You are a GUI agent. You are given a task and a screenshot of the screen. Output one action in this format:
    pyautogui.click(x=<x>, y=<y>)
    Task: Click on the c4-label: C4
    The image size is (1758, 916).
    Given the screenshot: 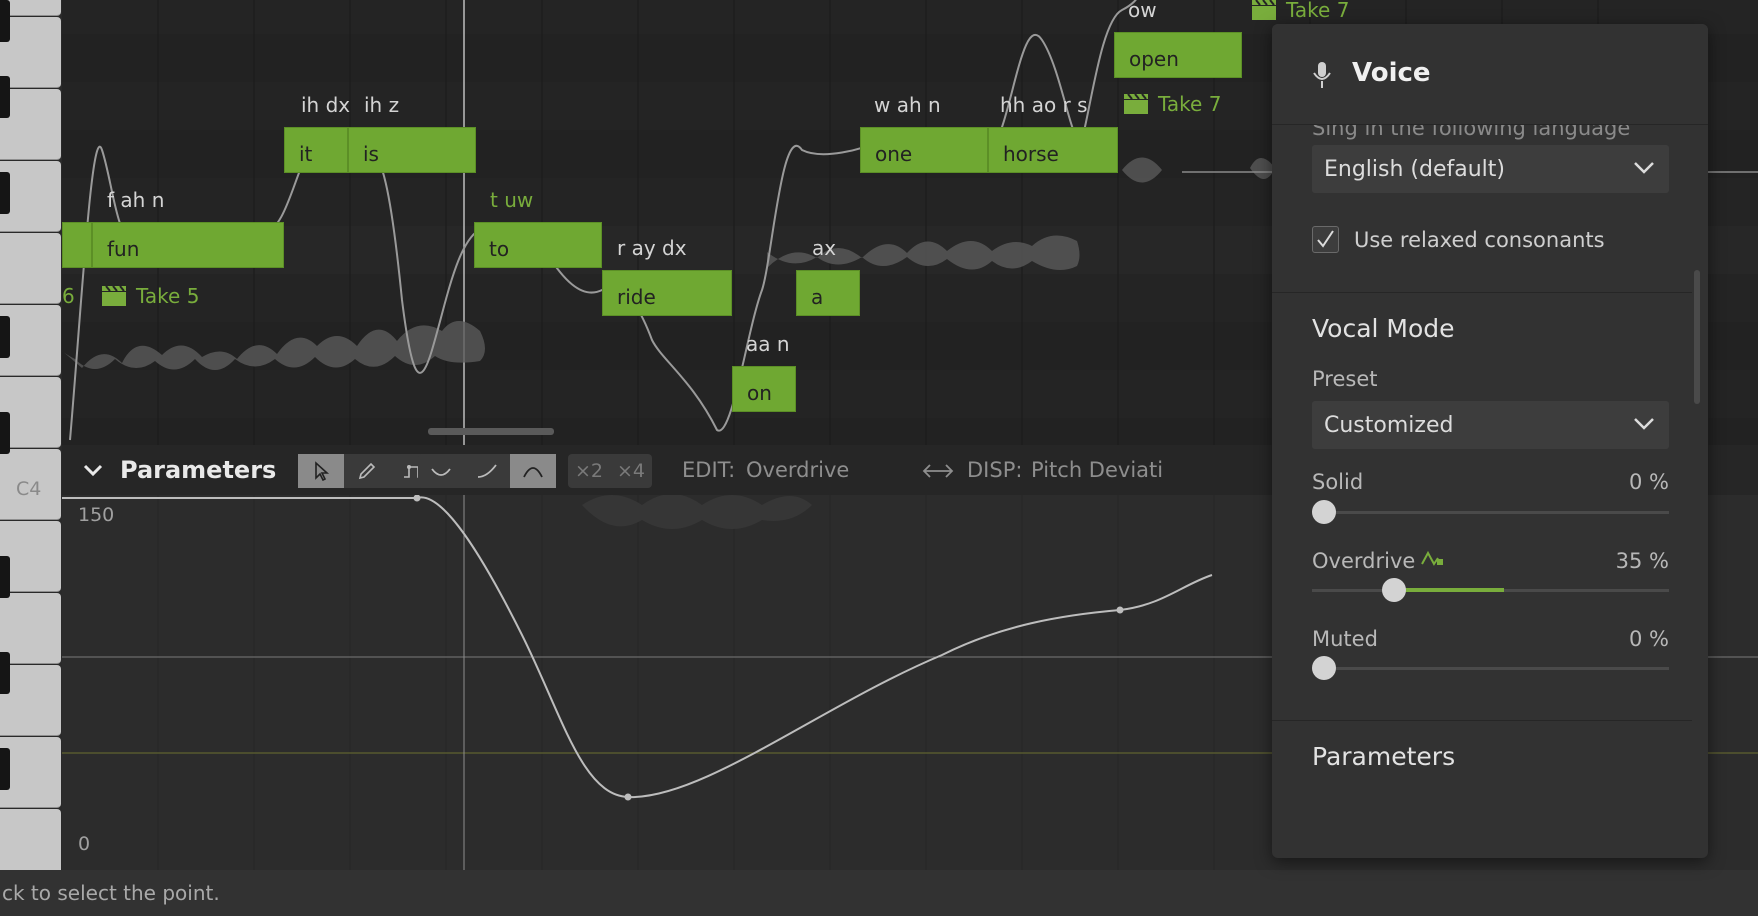 What is the action you would take?
    pyautogui.click(x=29, y=489)
    